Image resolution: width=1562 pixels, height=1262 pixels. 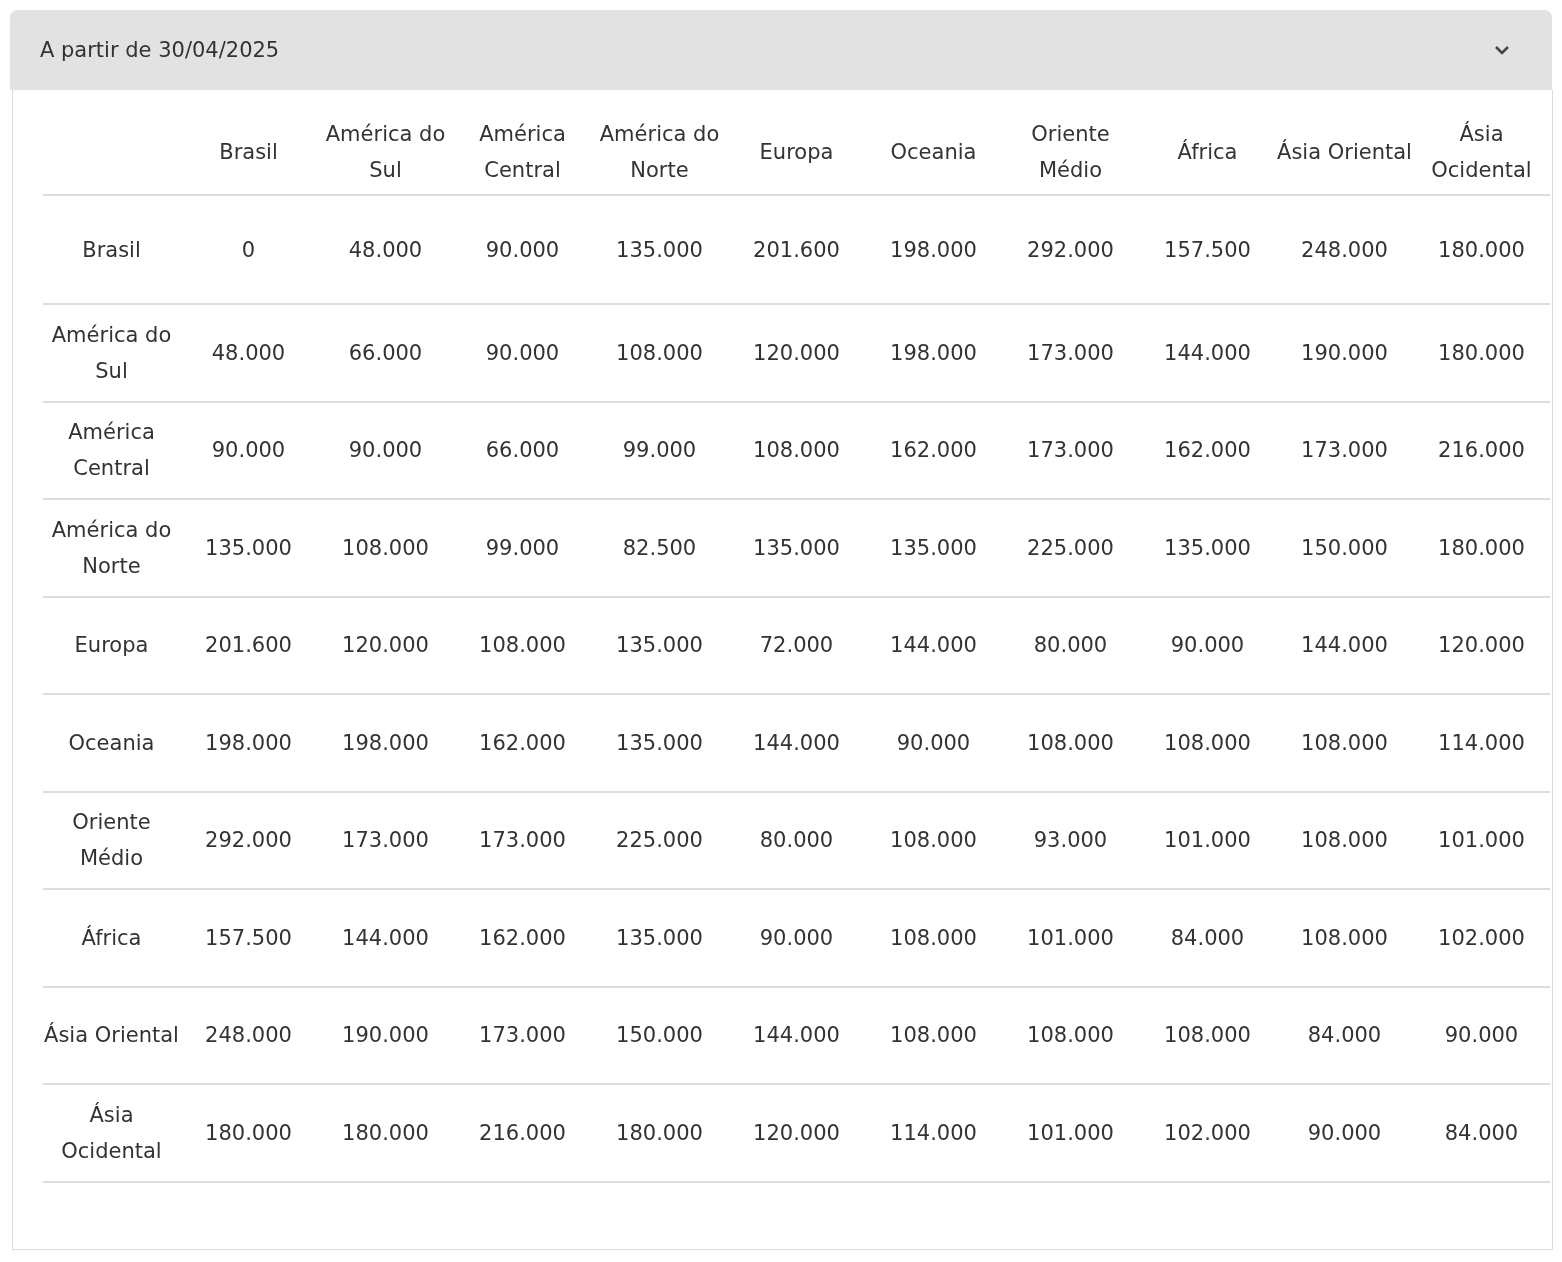 I want to click on row-header: Ásia Oriental, so click(x=111, y=1035).